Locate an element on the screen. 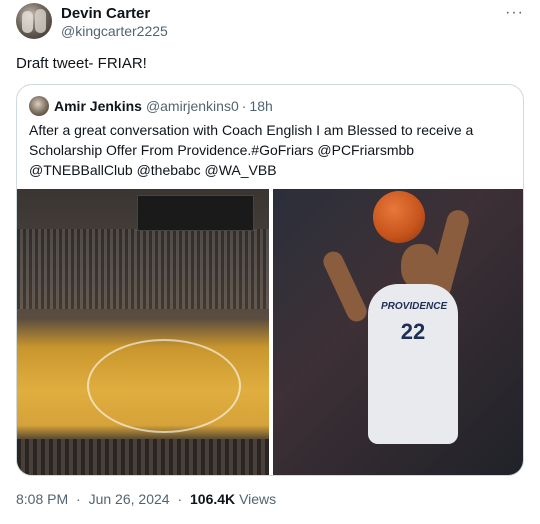 This screenshot has height=524, width=540. views-count: 106.4K is located at coordinates (213, 499).